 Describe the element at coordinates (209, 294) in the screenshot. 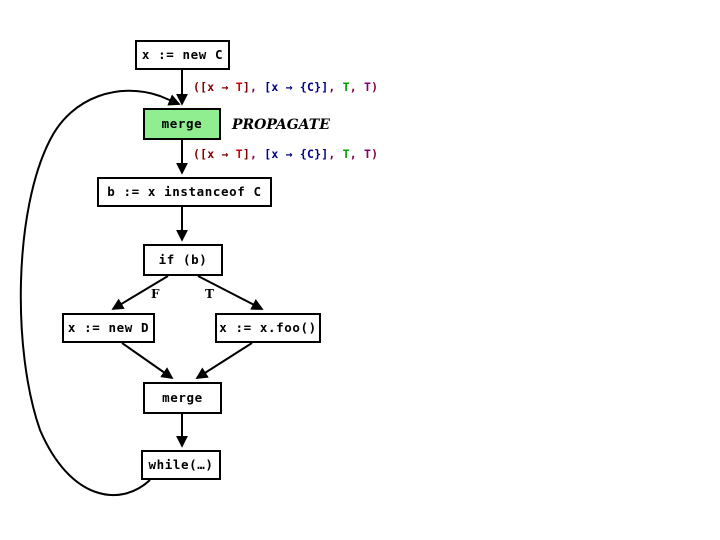

I see `true-branch-label: T` at that location.